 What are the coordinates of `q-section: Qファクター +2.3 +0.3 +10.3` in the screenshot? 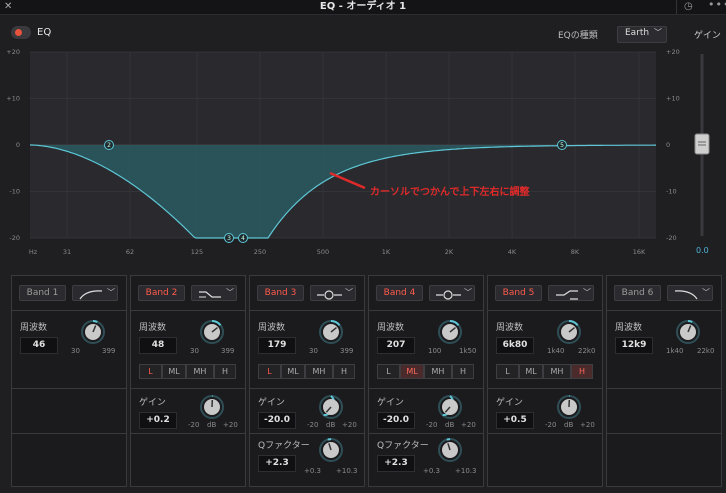 It's located at (426, 459).